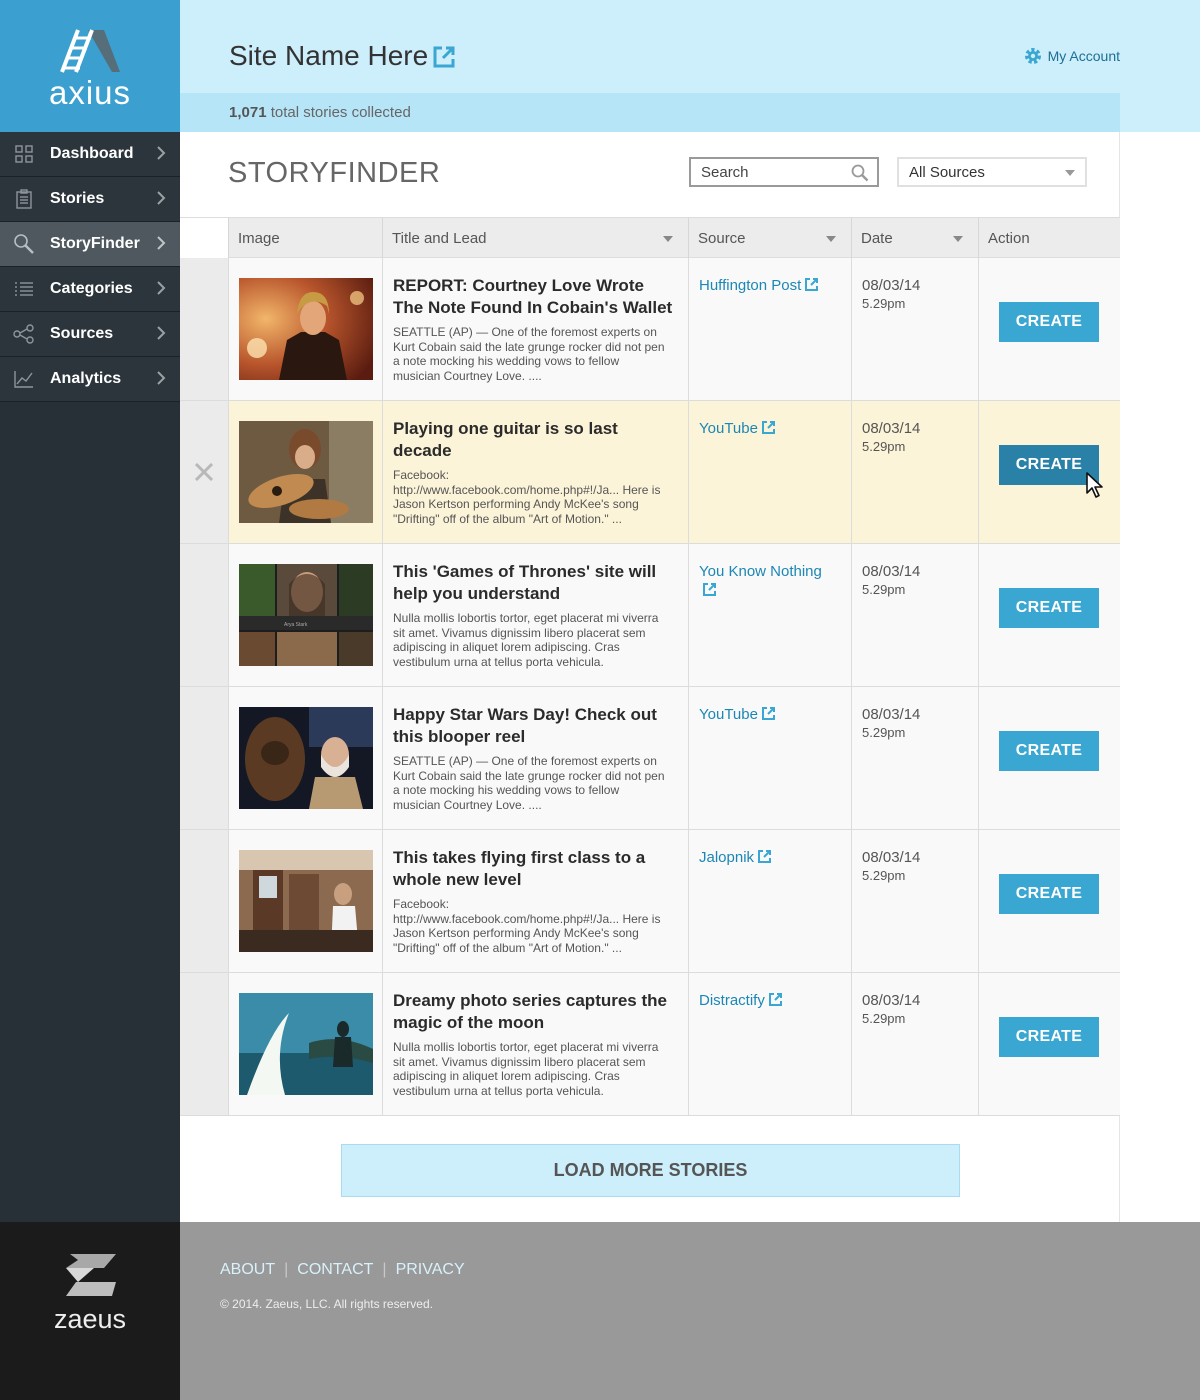 The width and height of the screenshot is (1200, 1400). I want to click on footer-link-contact: CONTACT, so click(335, 1269).